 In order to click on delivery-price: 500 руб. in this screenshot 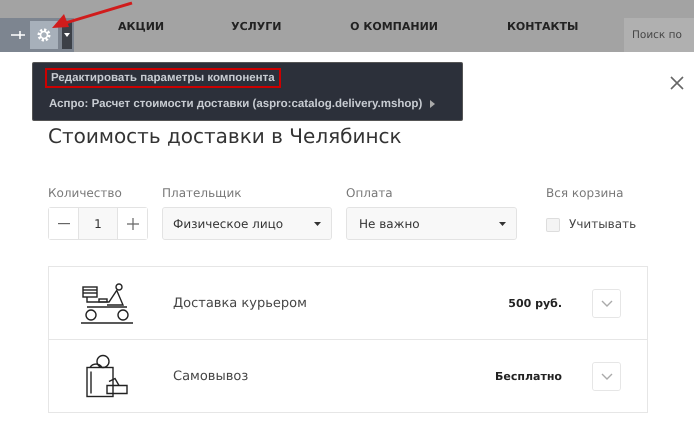, I will do `click(535, 303)`.